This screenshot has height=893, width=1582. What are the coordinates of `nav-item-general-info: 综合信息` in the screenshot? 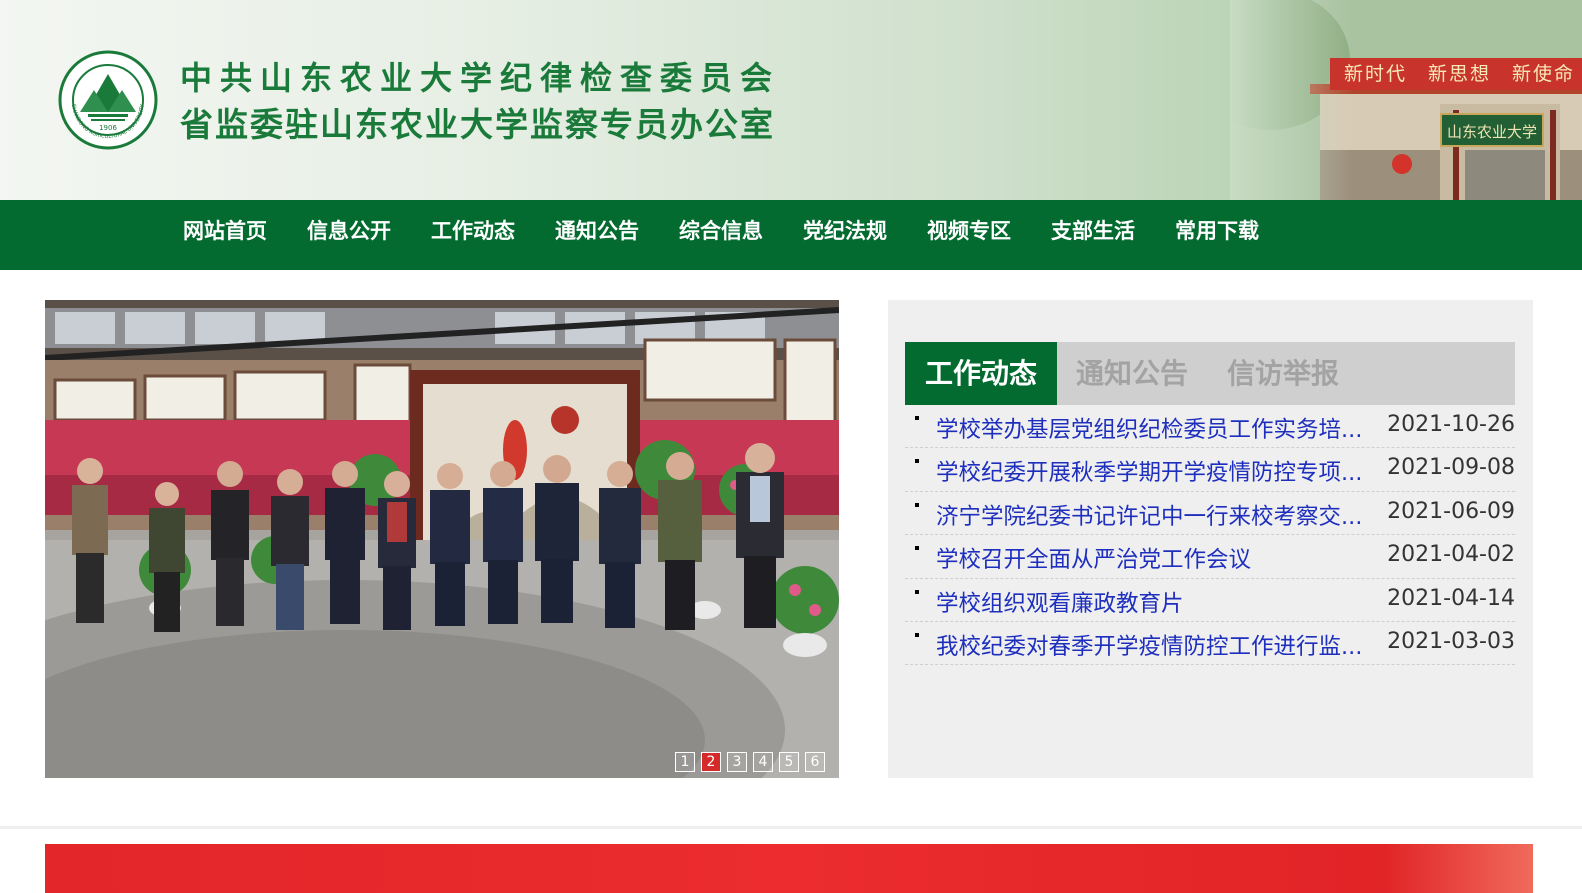 It's located at (721, 235).